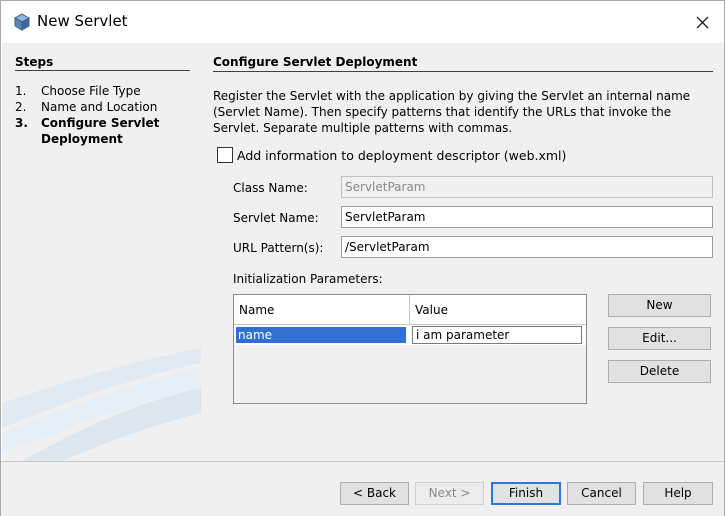 The image size is (725, 516). I want to click on servlet-name-field: ServletParam, so click(527, 217).